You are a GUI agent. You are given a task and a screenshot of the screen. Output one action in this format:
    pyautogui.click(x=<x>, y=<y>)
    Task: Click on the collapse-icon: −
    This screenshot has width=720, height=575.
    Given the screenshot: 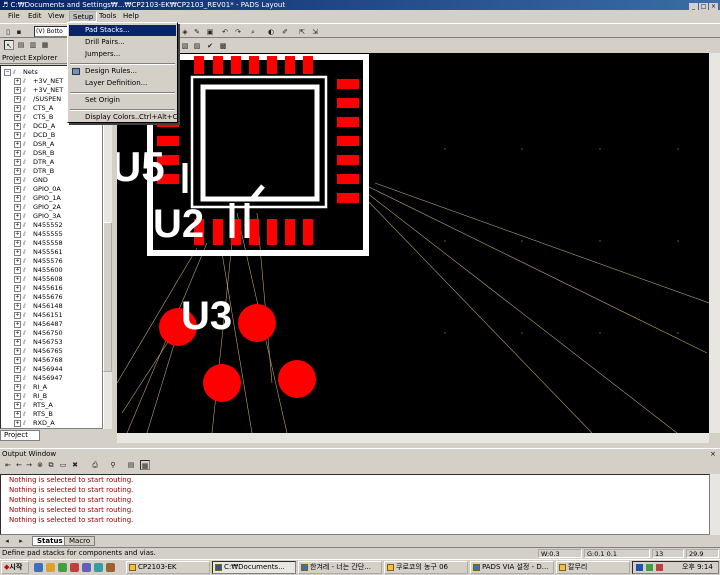 What is the action you would take?
    pyautogui.click(x=7, y=72)
    